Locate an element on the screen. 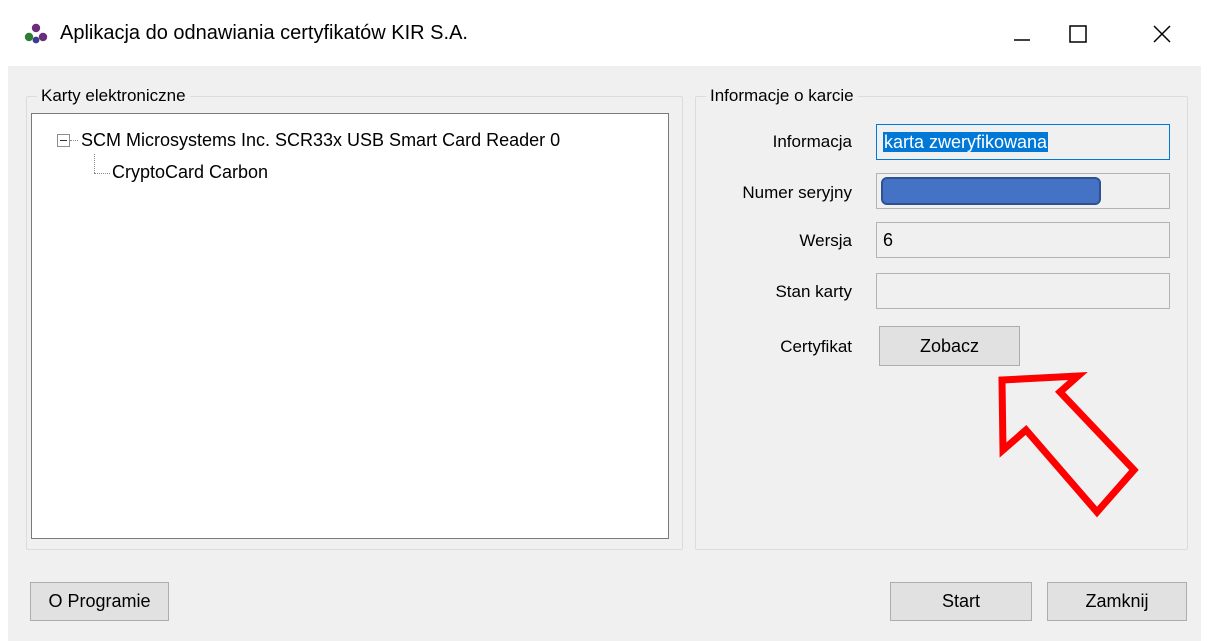 This screenshot has height=641, width=1209. maximize-icon is located at coordinates (1078, 34).